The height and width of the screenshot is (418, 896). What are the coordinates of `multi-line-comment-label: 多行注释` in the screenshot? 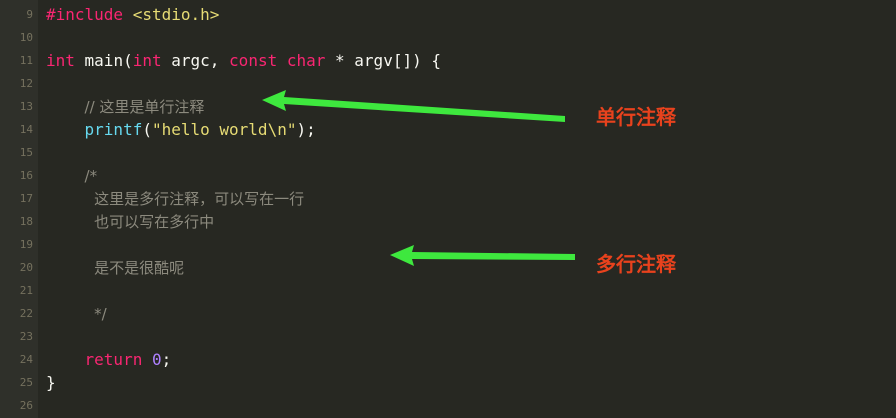 It's located at (636, 264).